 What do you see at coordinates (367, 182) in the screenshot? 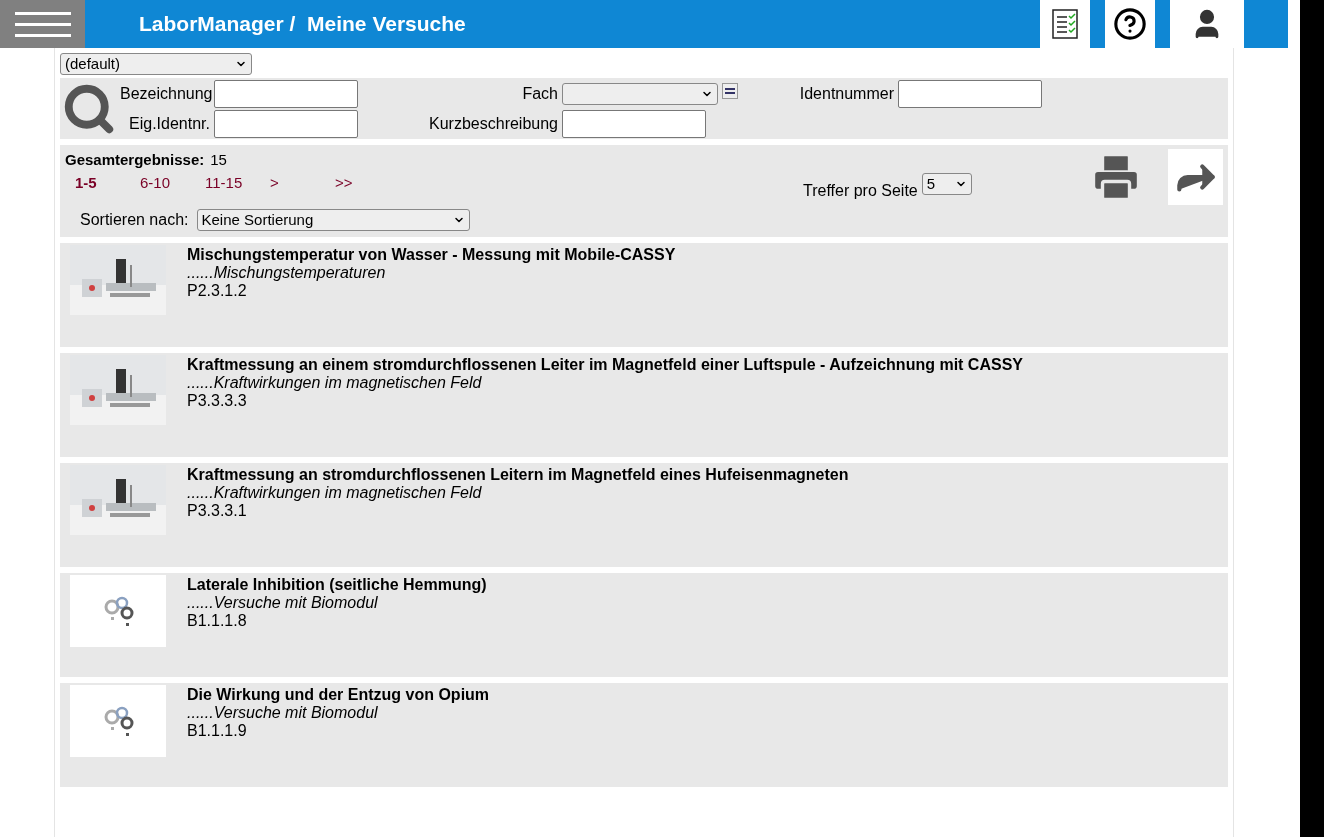
I see `page-link: >>` at bounding box center [367, 182].